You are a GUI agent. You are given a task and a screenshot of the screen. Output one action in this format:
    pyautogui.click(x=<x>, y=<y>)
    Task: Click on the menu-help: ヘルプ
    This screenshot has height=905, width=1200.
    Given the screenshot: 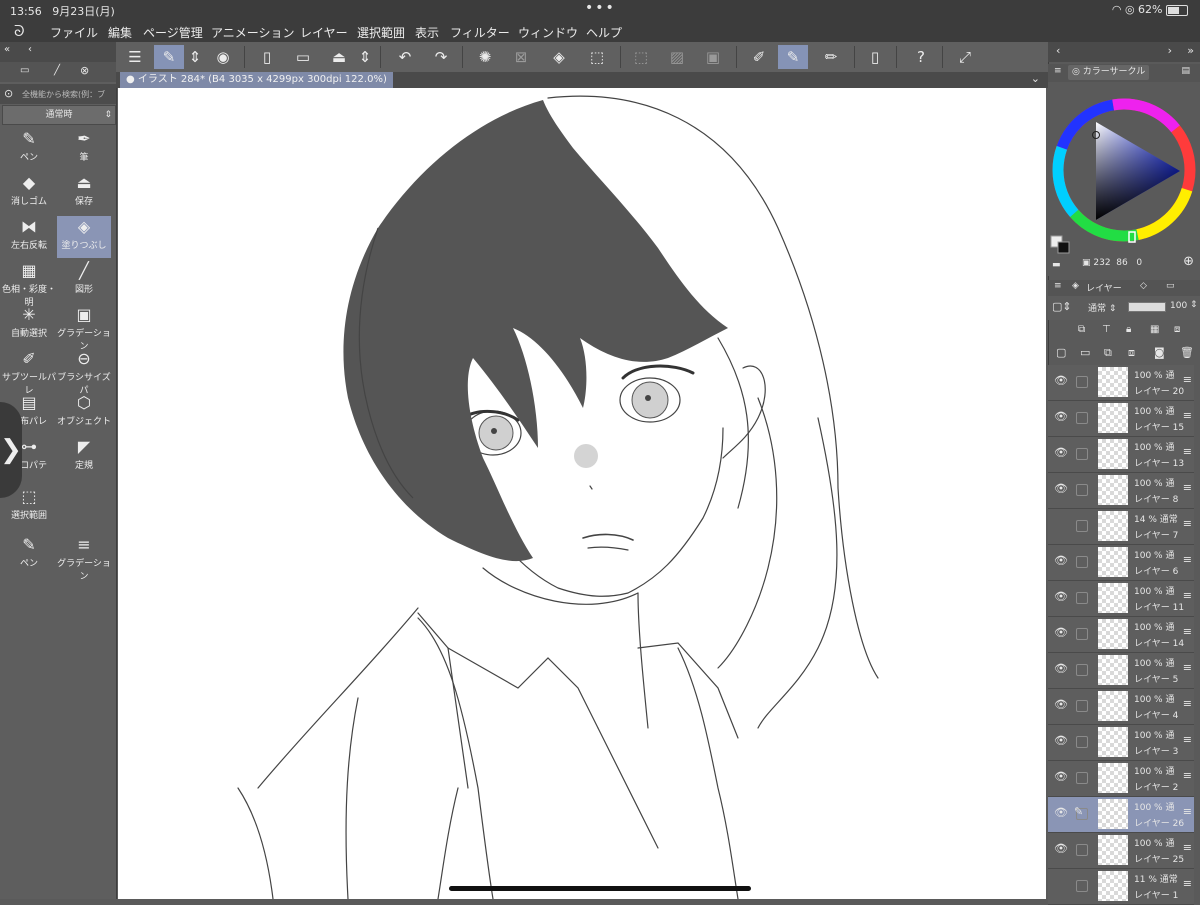 What is the action you would take?
    pyautogui.click(x=604, y=32)
    